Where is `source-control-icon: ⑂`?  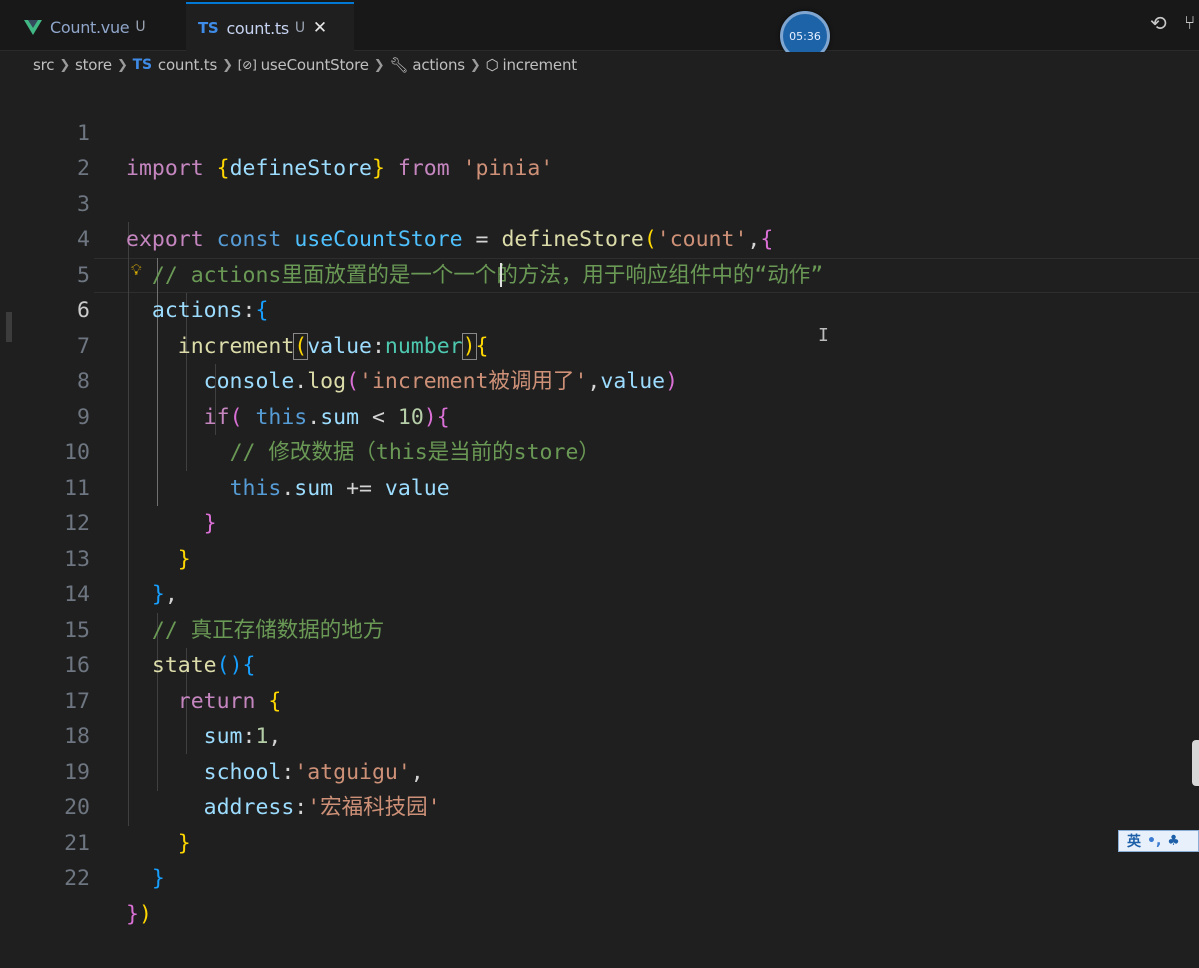
source-control-icon: ⑂ is located at coordinates (1191, 23).